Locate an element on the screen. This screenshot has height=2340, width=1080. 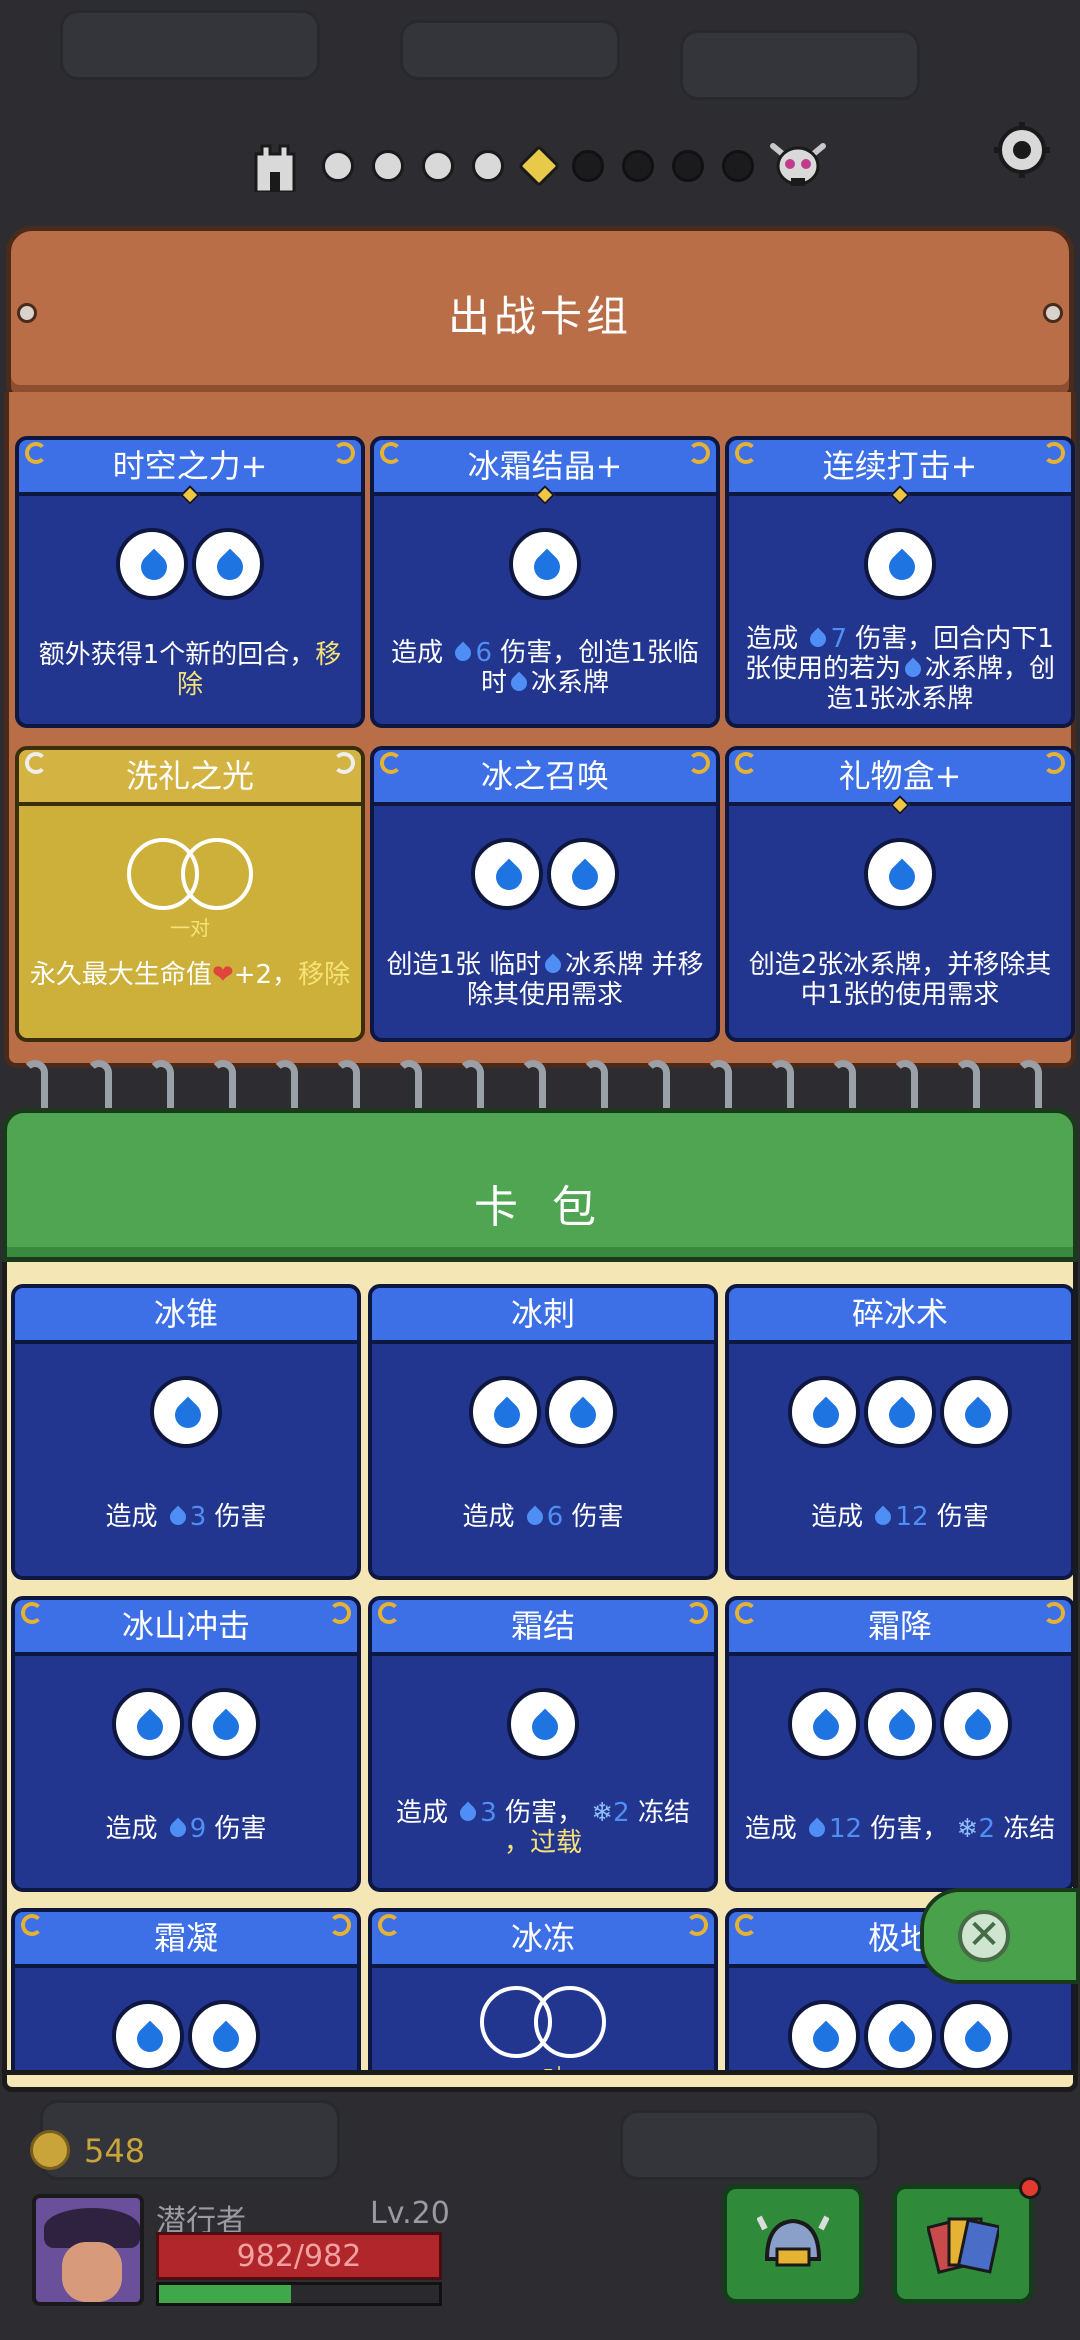
desc-text: 额外获得1个新的回合， is located at coordinates (177, 655).